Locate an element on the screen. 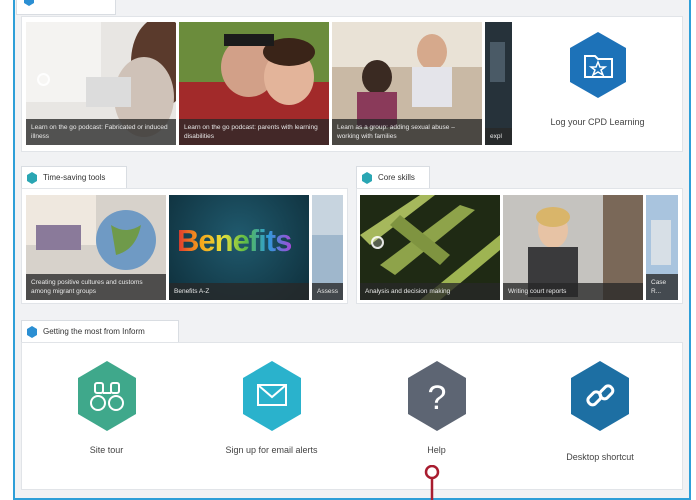 This screenshot has width=696, height=500. time-saving-tile-3: Assess is located at coordinates (327, 247).